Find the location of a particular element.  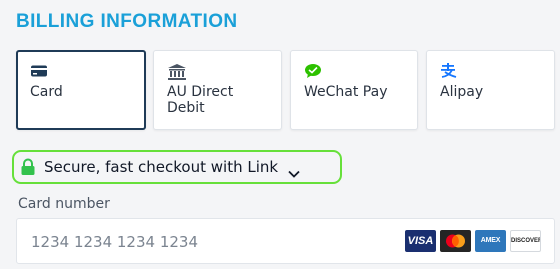

tab-card-label: Card is located at coordinates (46, 92).